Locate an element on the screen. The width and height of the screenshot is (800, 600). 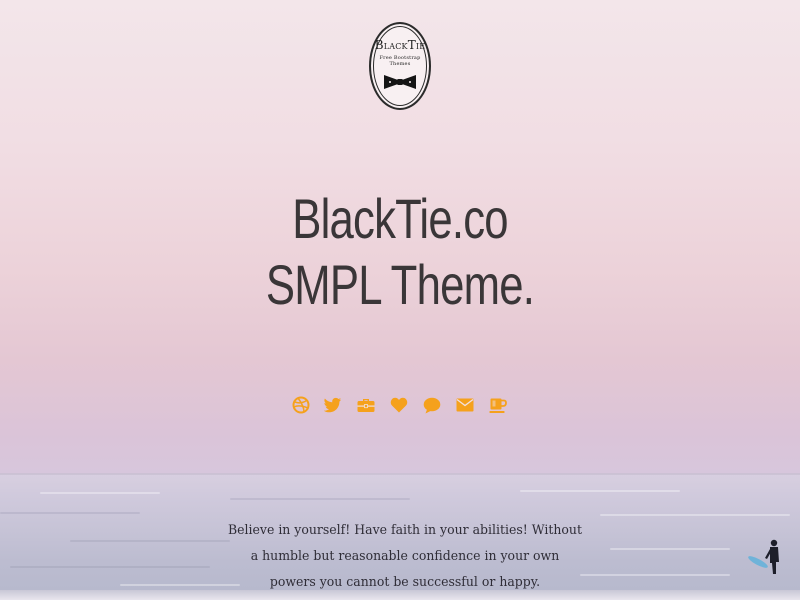
logo-title: BlackTie is located at coordinates (400, 45).